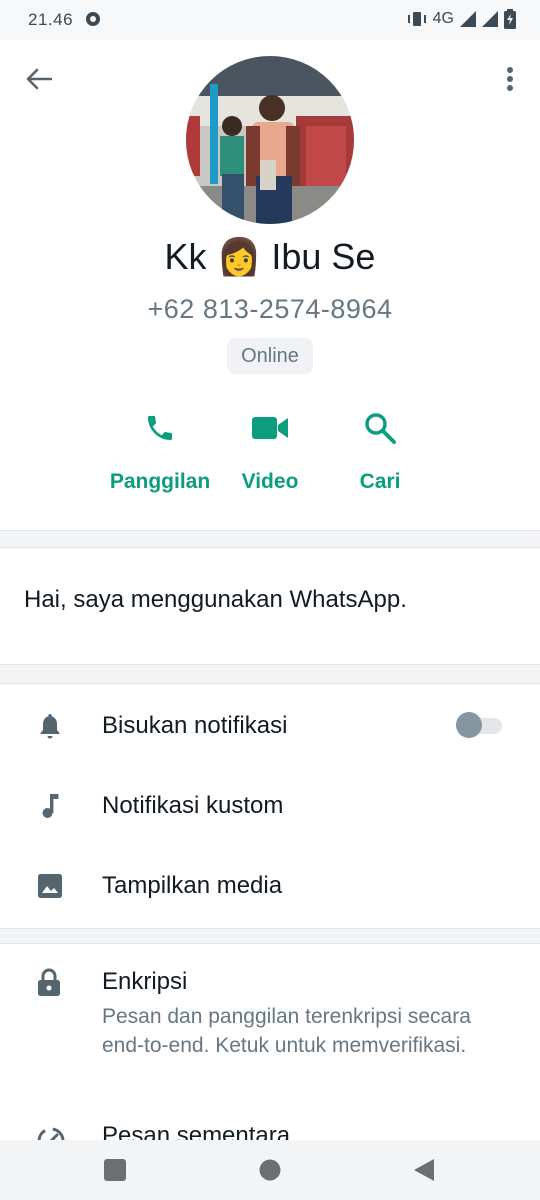 This screenshot has height=1200, width=540. I want to click on triangle-back-icon, so click(424, 1170).